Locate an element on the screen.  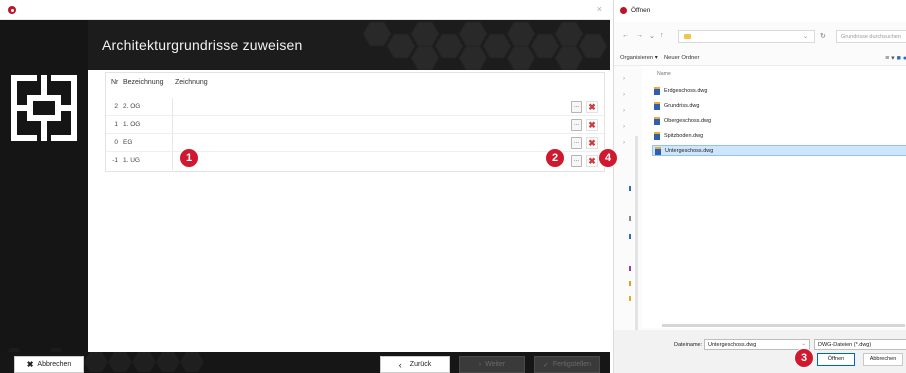
dialog-cancel-button: Abbrechen is located at coordinates (883, 359).